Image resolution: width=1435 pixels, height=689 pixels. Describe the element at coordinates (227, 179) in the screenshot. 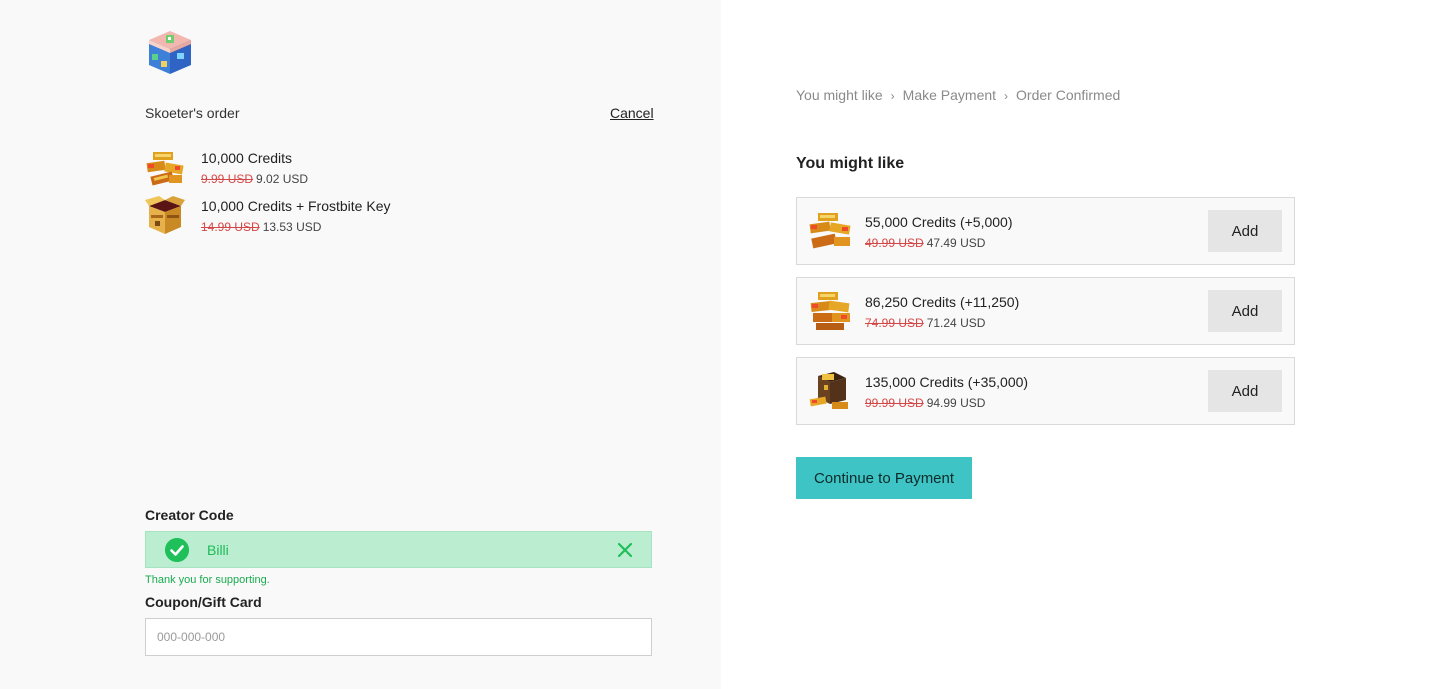

I see `original-price: 9.99 USD` at that location.